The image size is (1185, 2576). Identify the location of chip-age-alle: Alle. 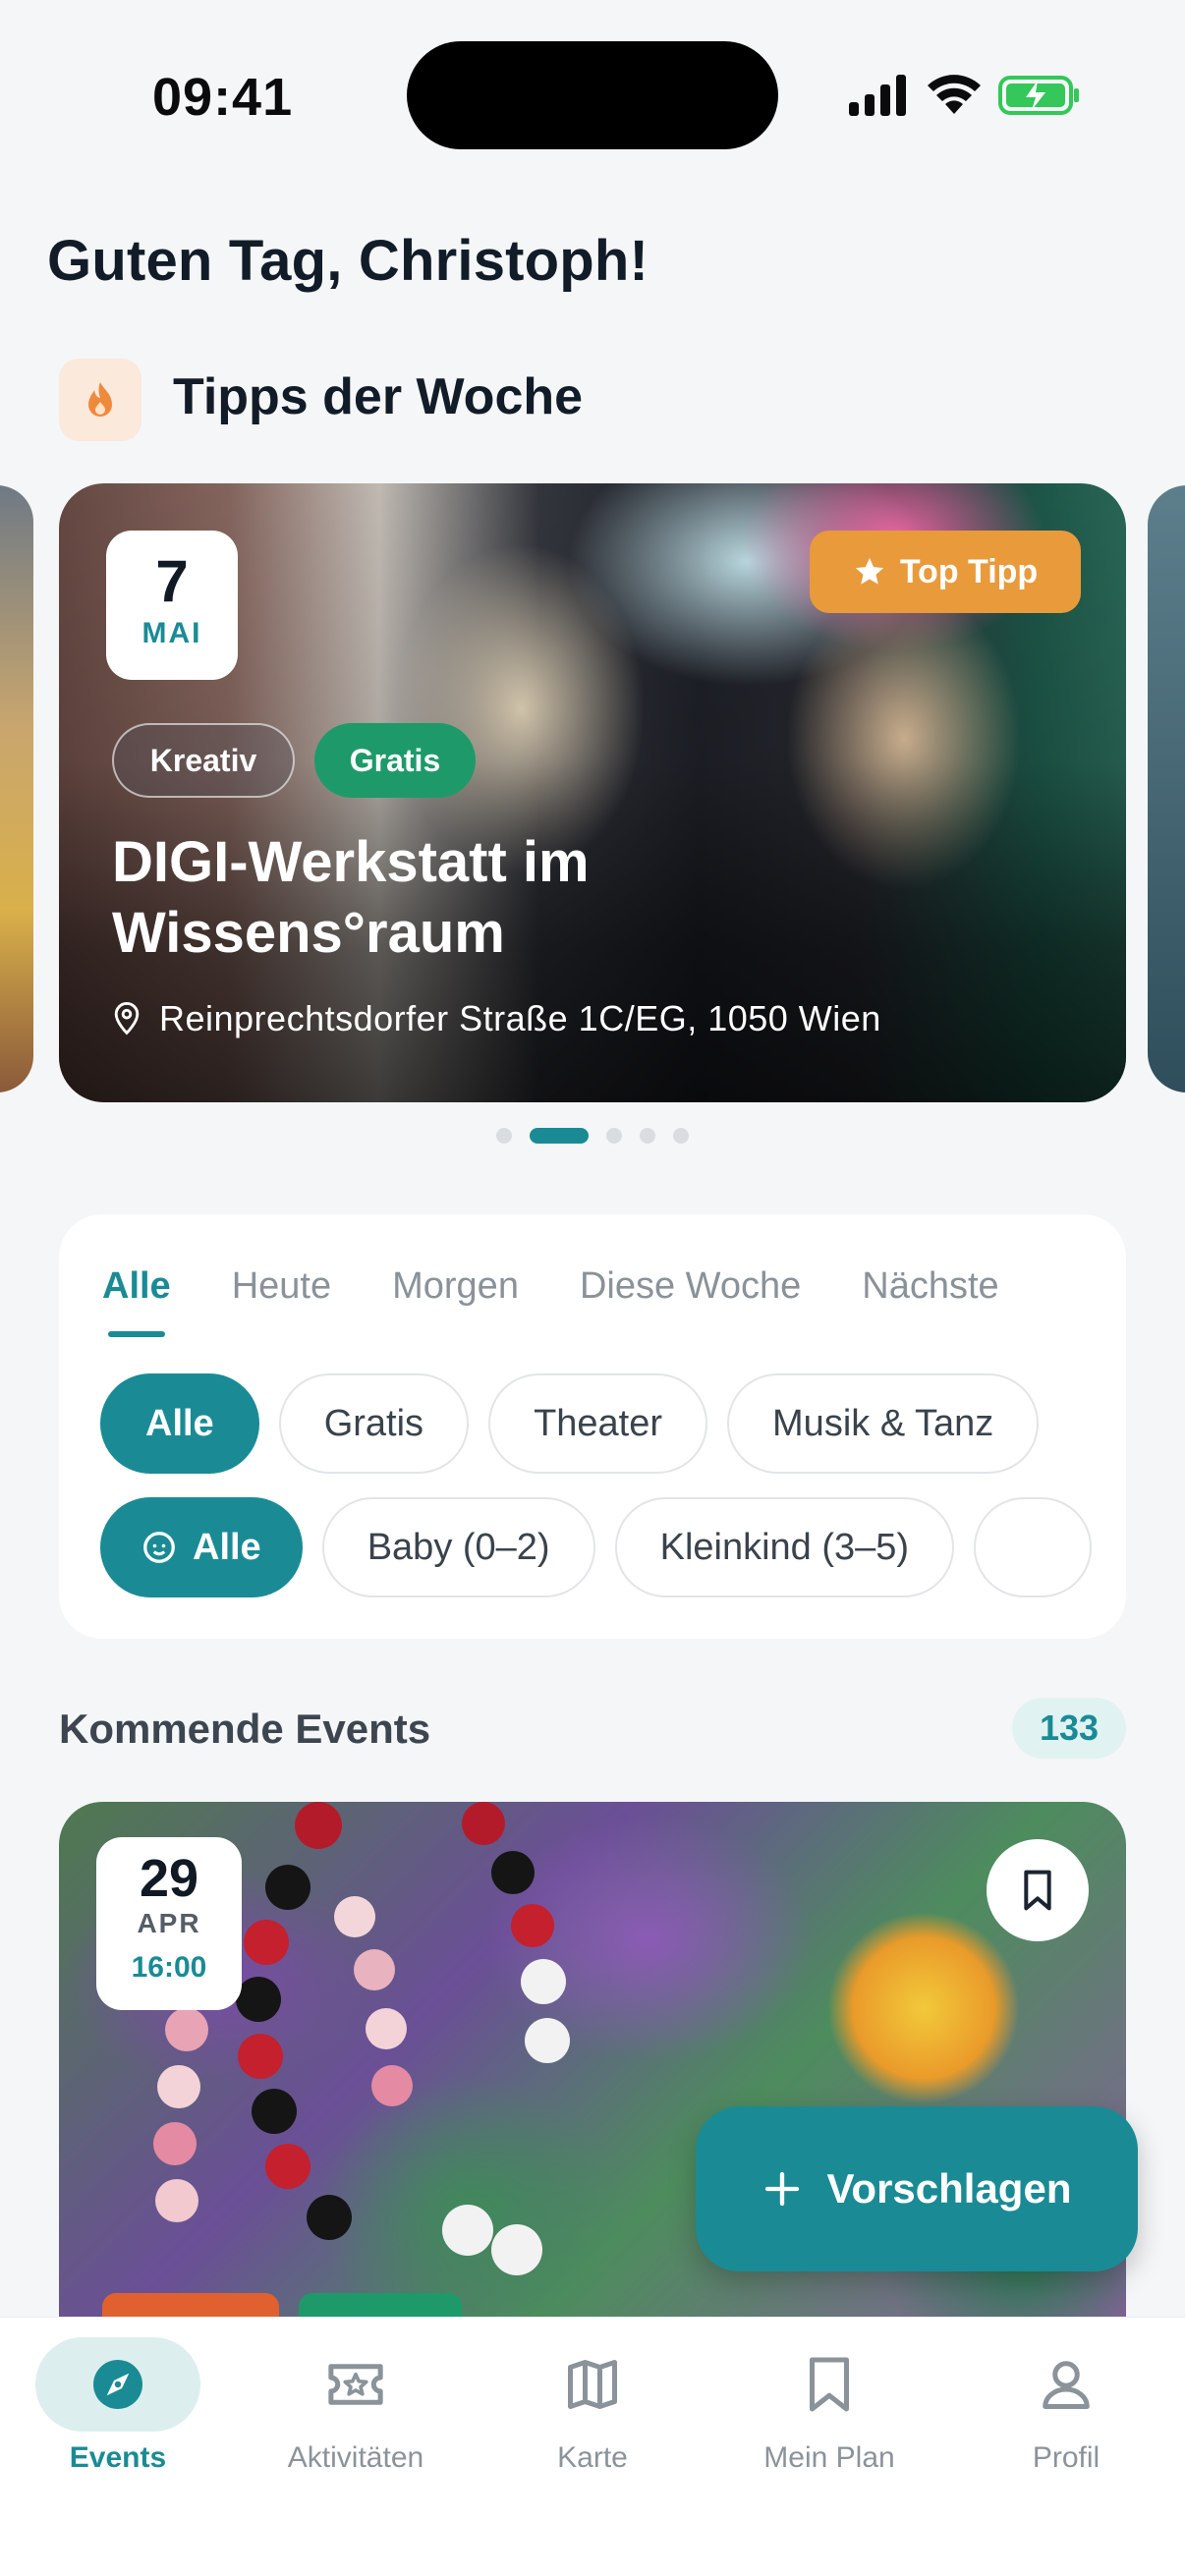
(201, 1547).